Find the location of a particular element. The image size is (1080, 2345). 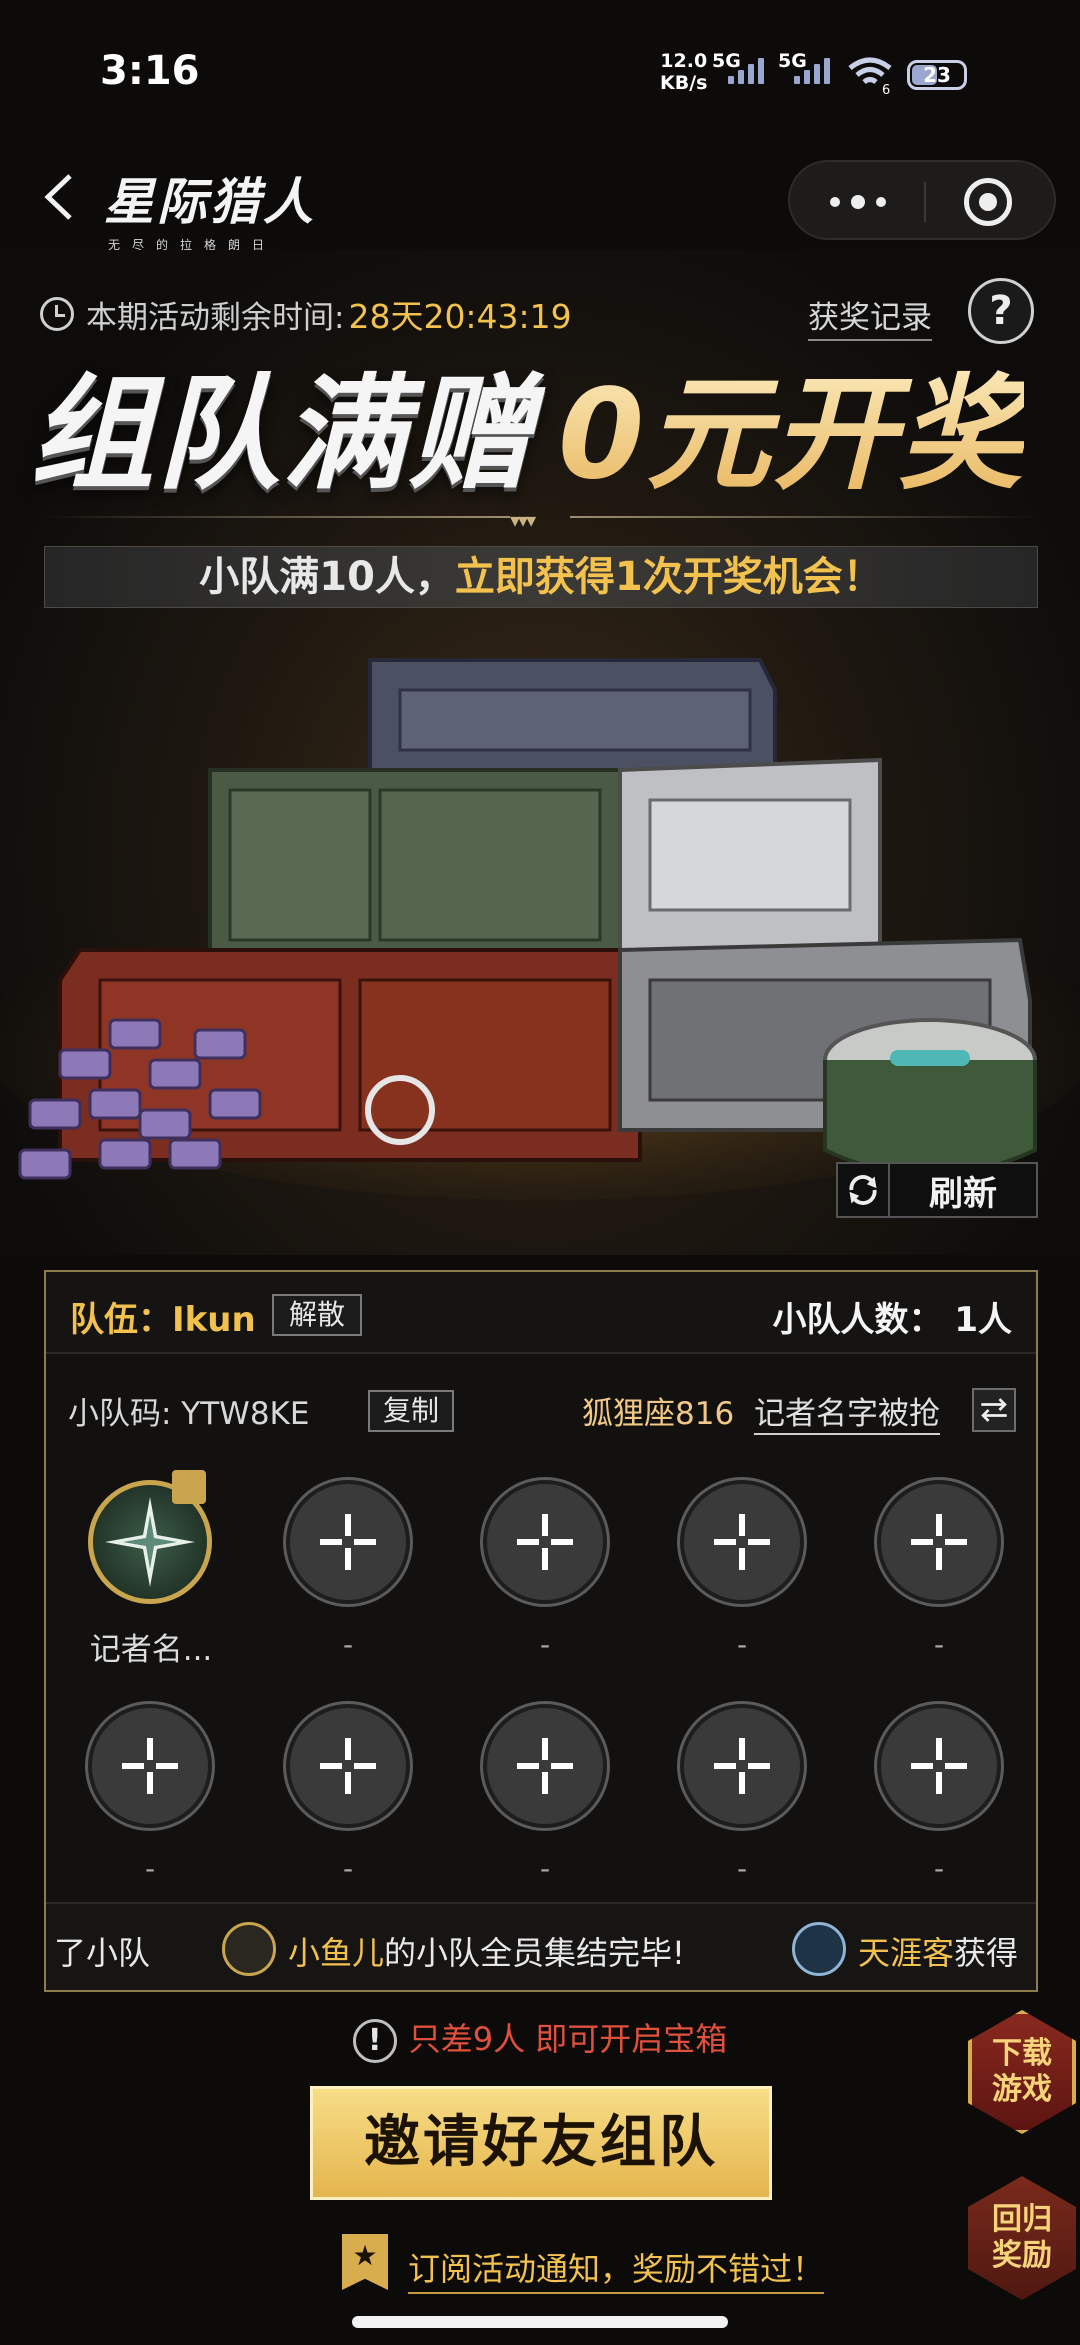

more-icon is located at coordinates (858, 202).